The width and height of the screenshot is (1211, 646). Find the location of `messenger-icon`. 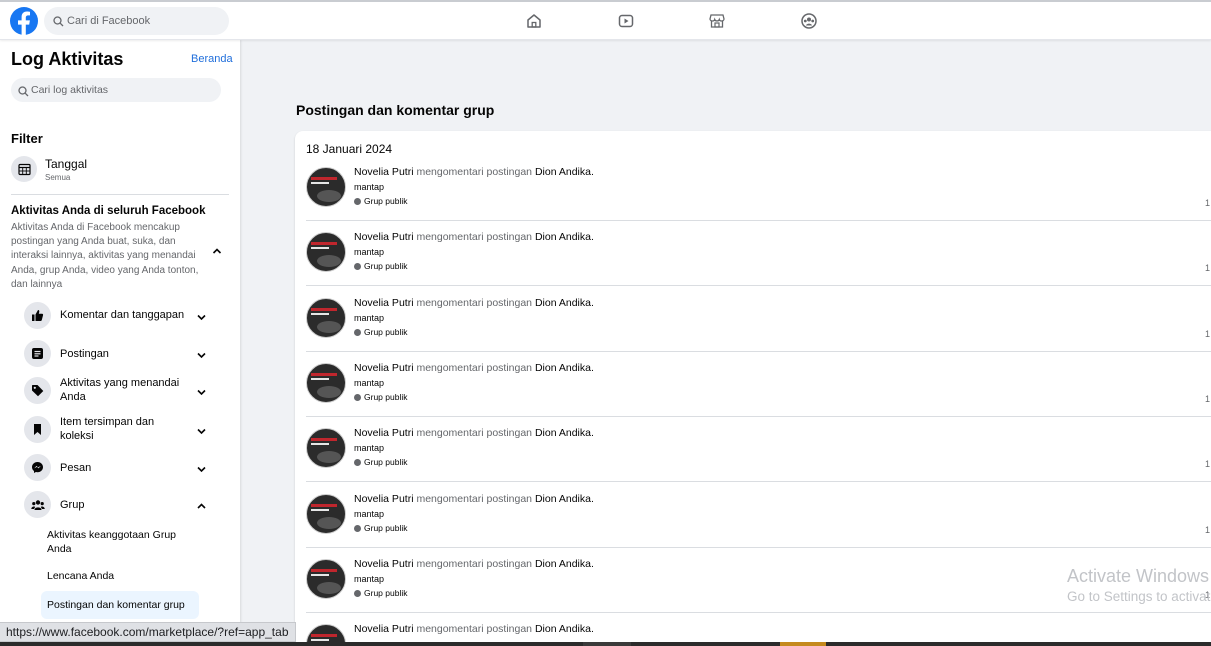

messenger-icon is located at coordinates (37, 467).